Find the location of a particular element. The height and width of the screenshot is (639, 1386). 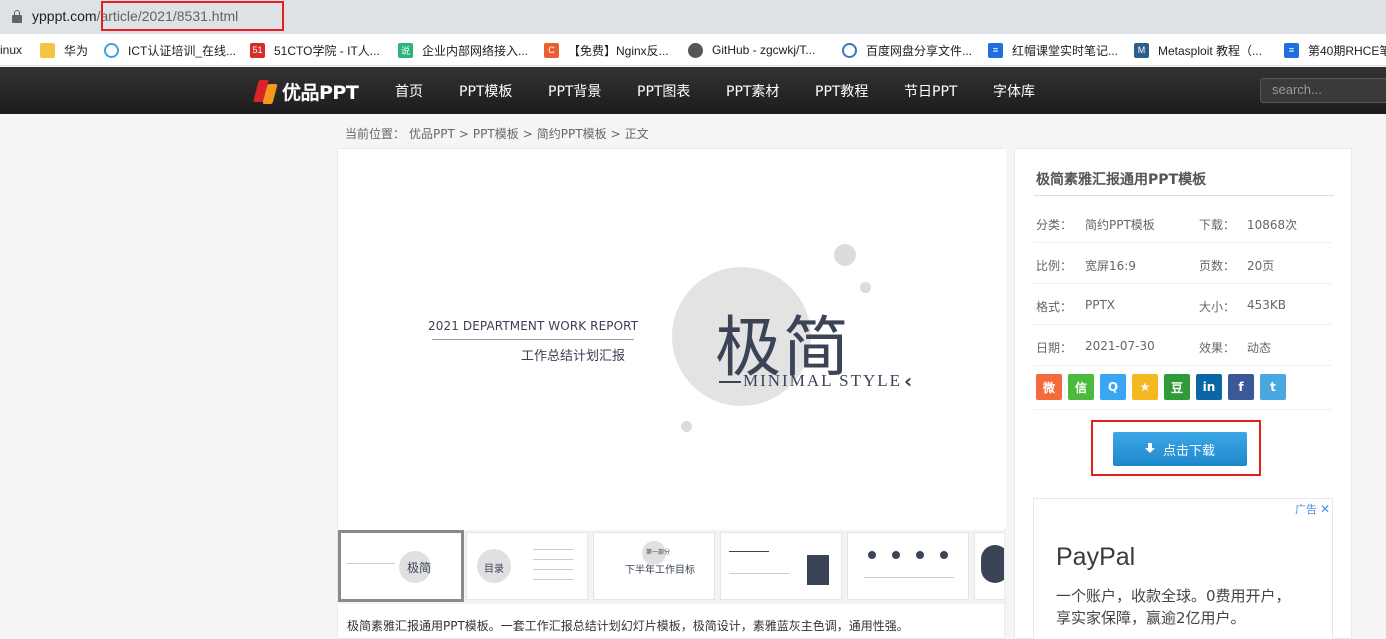

qzone-icon: ★ is located at coordinates (1145, 387).